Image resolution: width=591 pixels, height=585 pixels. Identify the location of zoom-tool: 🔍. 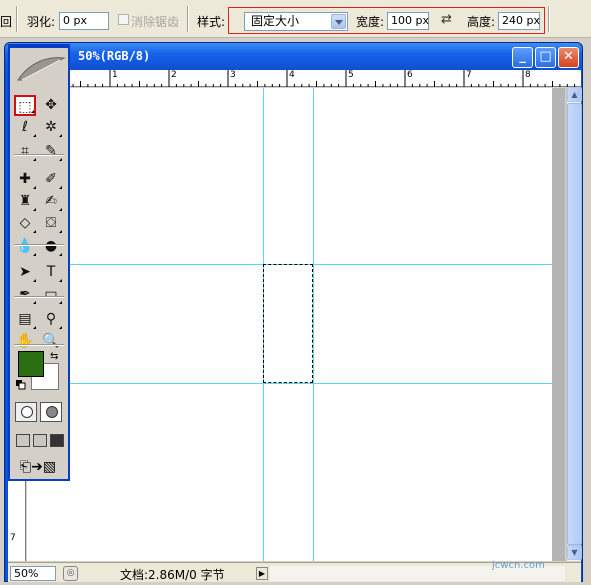
(51, 341).